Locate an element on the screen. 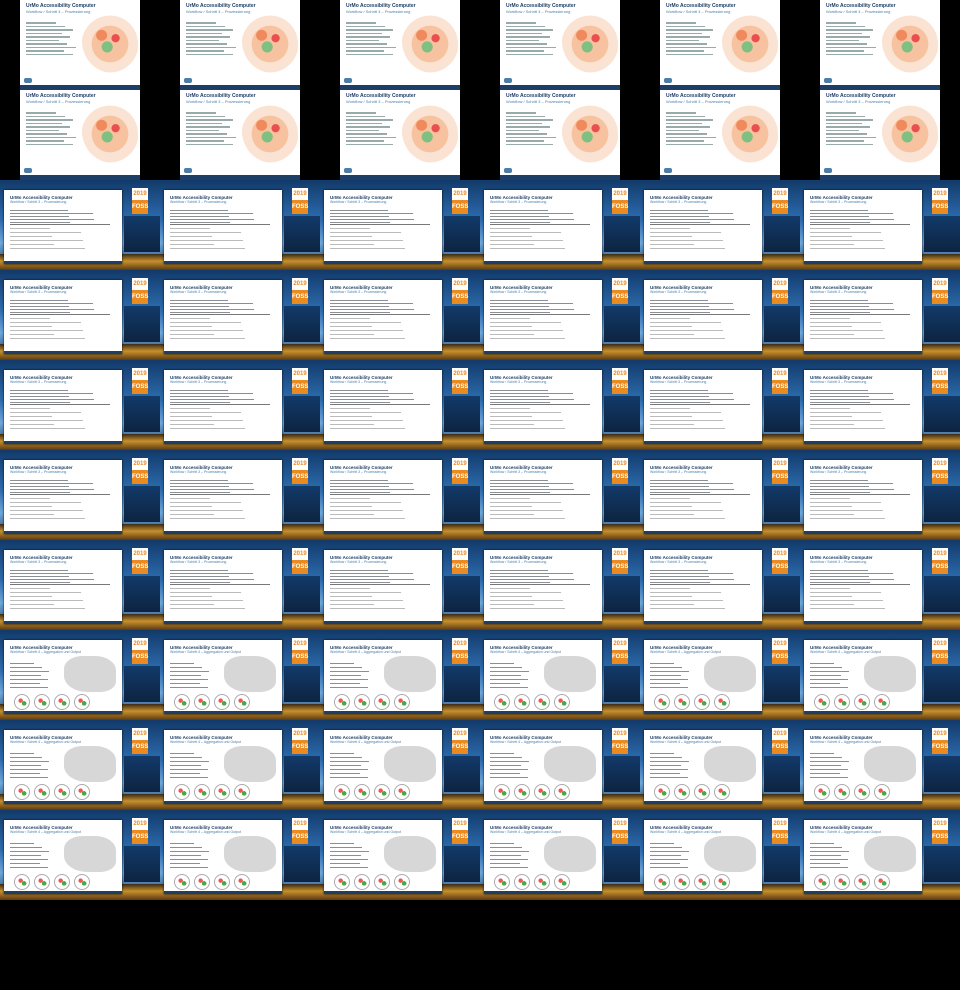 The image size is (960, 990). logo-icon is located at coordinates (348, 80).